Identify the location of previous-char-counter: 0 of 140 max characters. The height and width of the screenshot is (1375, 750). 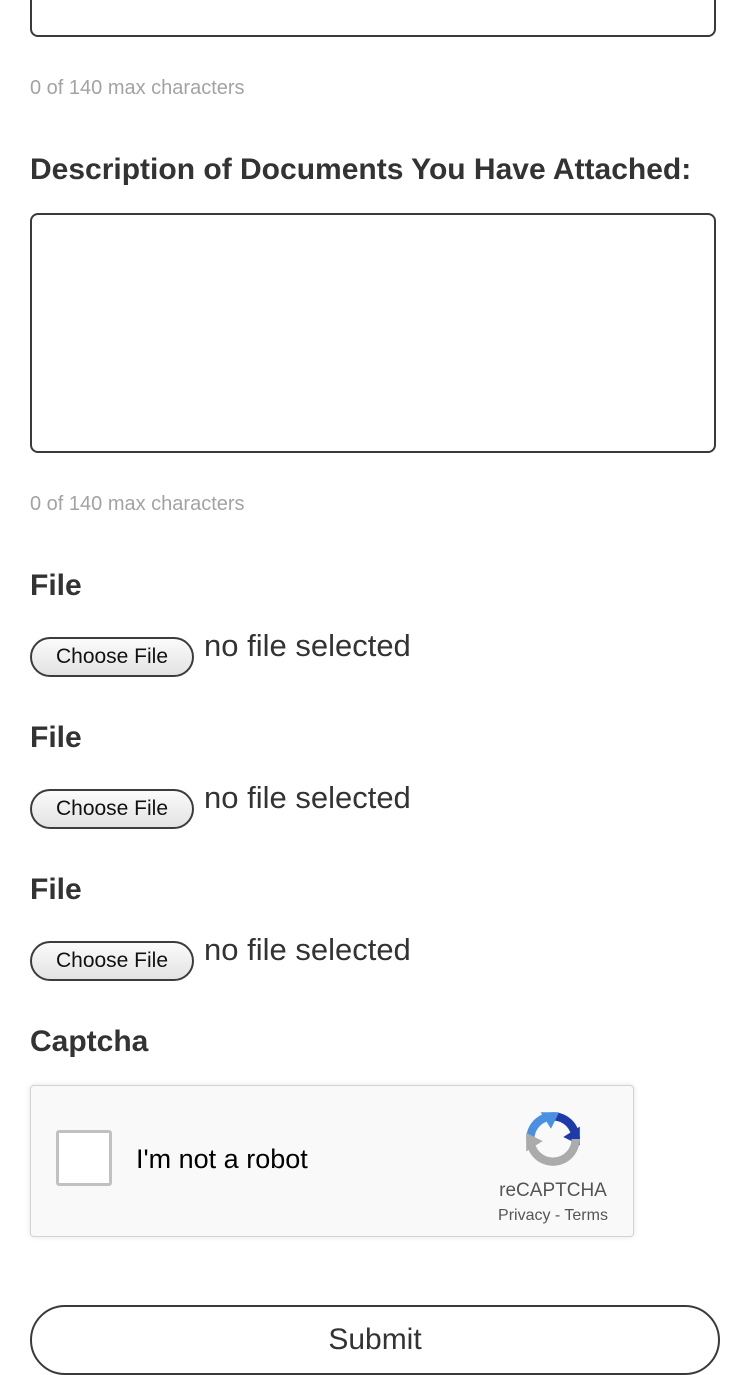
(137, 88).